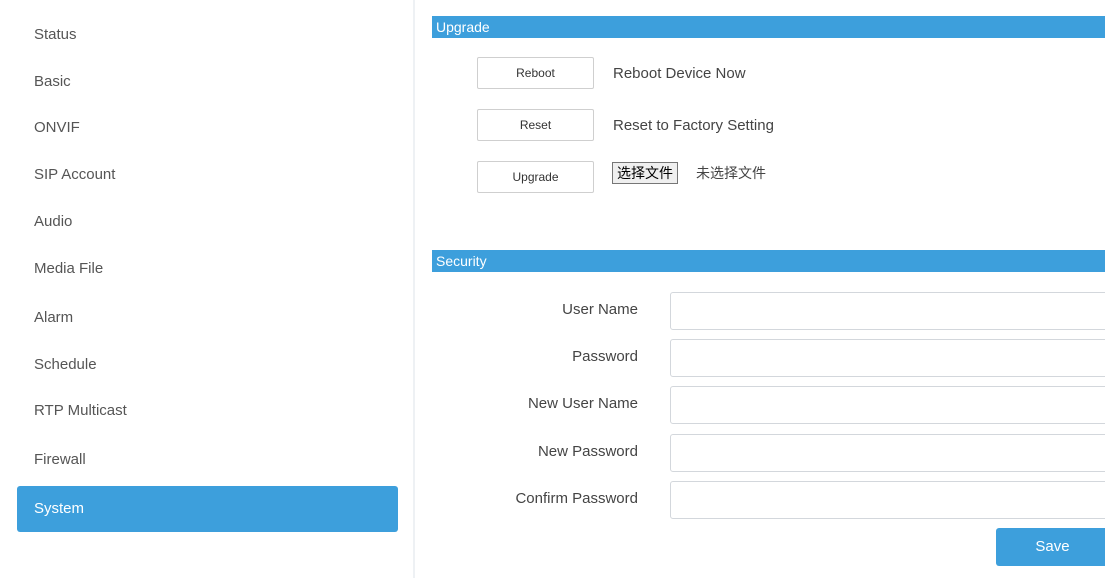  Describe the element at coordinates (576, 498) in the screenshot. I see `confirm-password-label: Confirm Password` at that location.